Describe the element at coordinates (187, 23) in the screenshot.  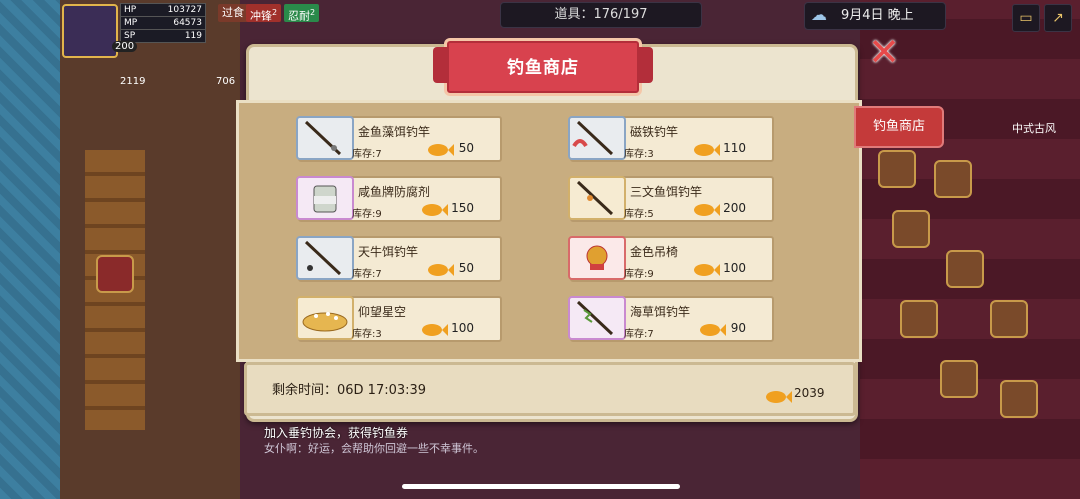
I see `mp-value: 64573` at that location.